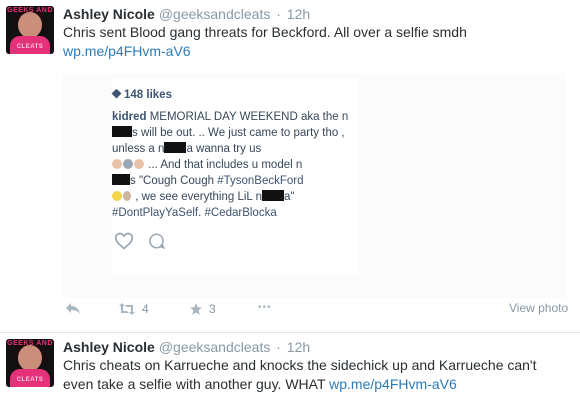 Image resolution: width=580 pixels, height=406 pixels. Describe the element at coordinates (240, 213) in the screenshot. I see `hashtag: #CedarBlocka` at that location.